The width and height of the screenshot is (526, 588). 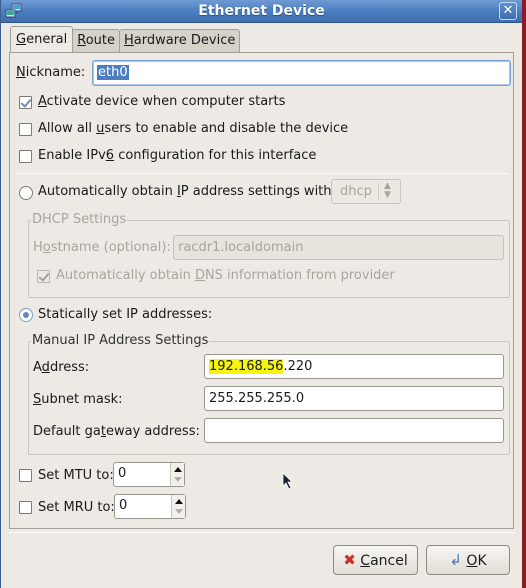 What do you see at coordinates (81, 40) in the screenshot?
I see `tab-mnemonic: R` at bounding box center [81, 40].